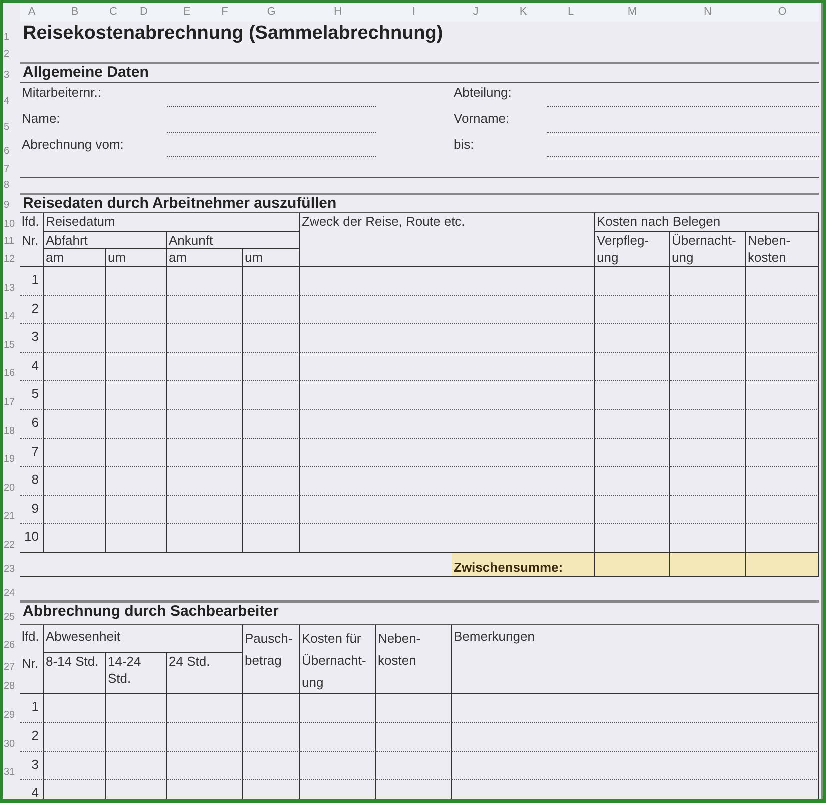 The image size is (826, 803). Describe the element at coordinates (11, 564) in the screenshot. I see `row-header: 23` at that location.